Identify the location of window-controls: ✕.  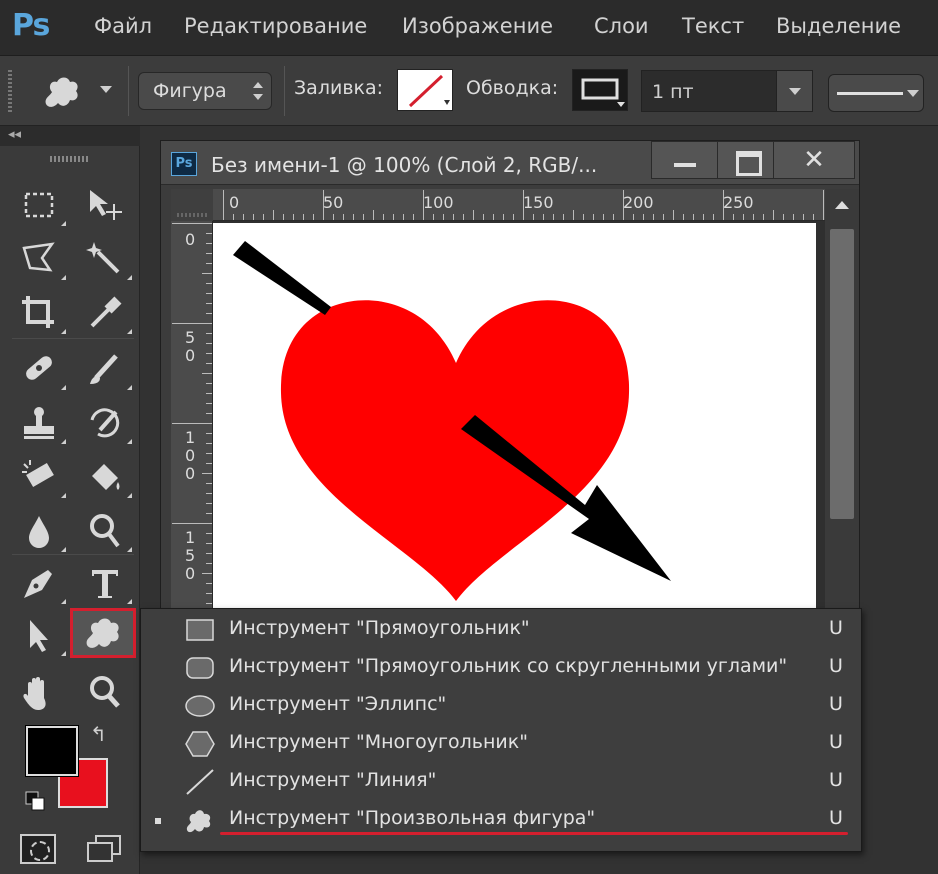
(753, 160).